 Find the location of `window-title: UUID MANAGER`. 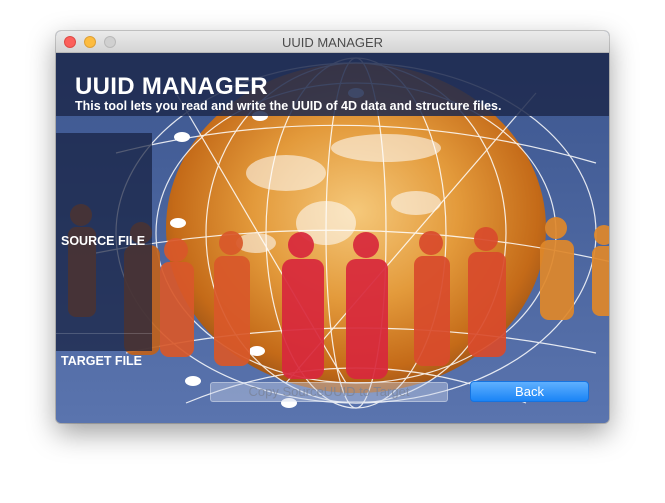

window-title: UUID MANAGER is located at coordinates (332, 42).